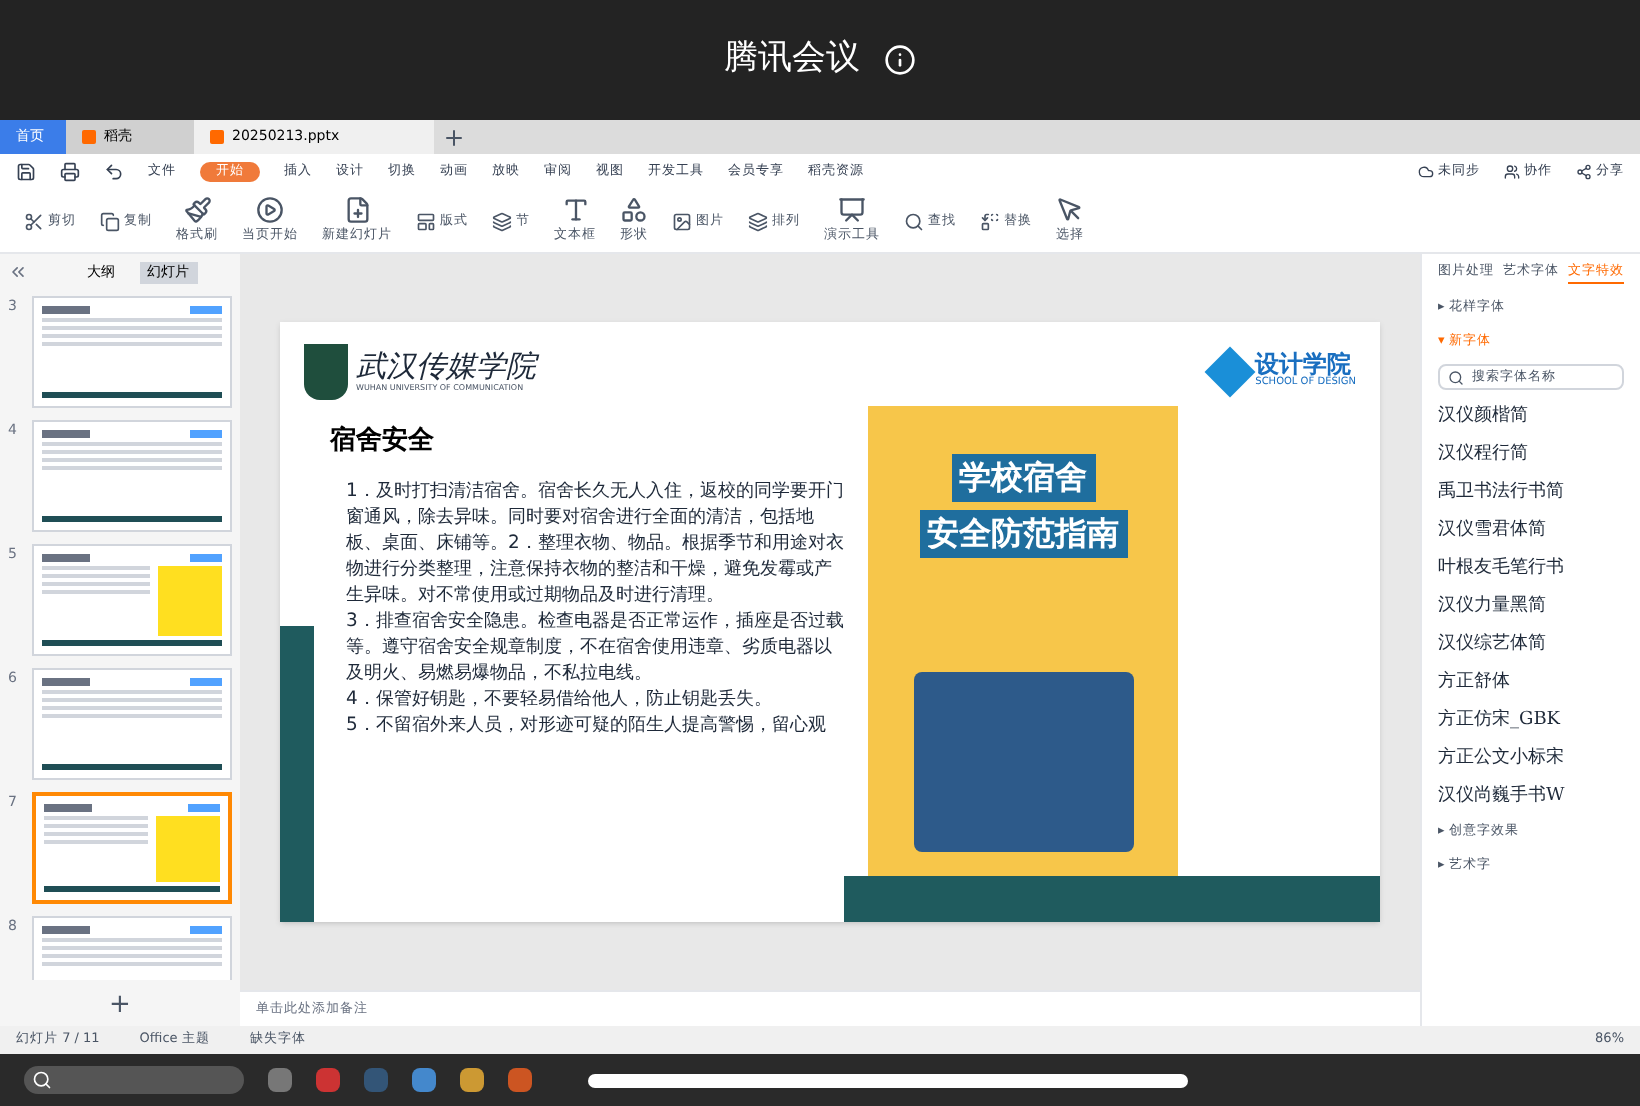 Image resolution: width=1640 pixels, height=1106 pixels. I want to click on font-item: 汉仪程行简, so click(1531, 454).